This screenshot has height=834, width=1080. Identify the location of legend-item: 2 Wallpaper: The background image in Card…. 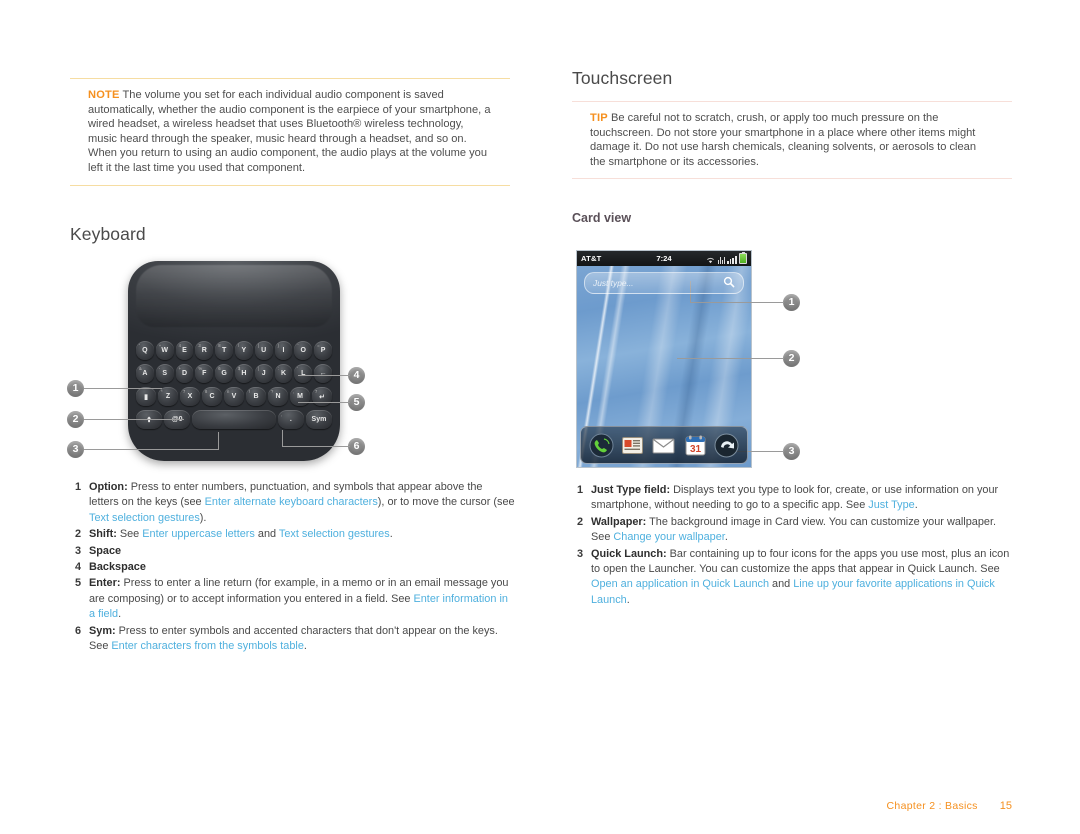
(797, 530).